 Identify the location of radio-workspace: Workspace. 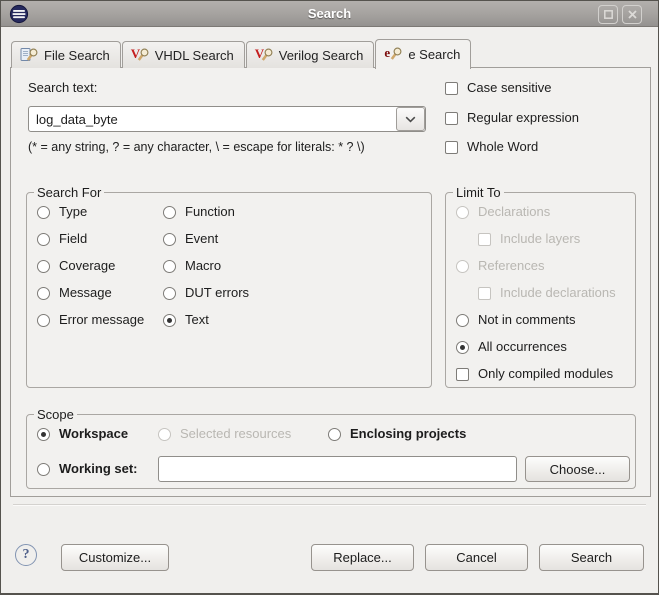
(82, 434).